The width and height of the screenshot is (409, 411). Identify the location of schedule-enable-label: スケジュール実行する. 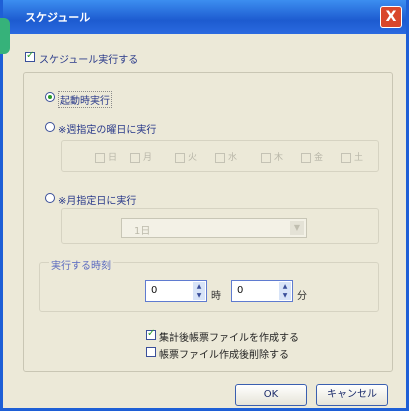
(89, 60).